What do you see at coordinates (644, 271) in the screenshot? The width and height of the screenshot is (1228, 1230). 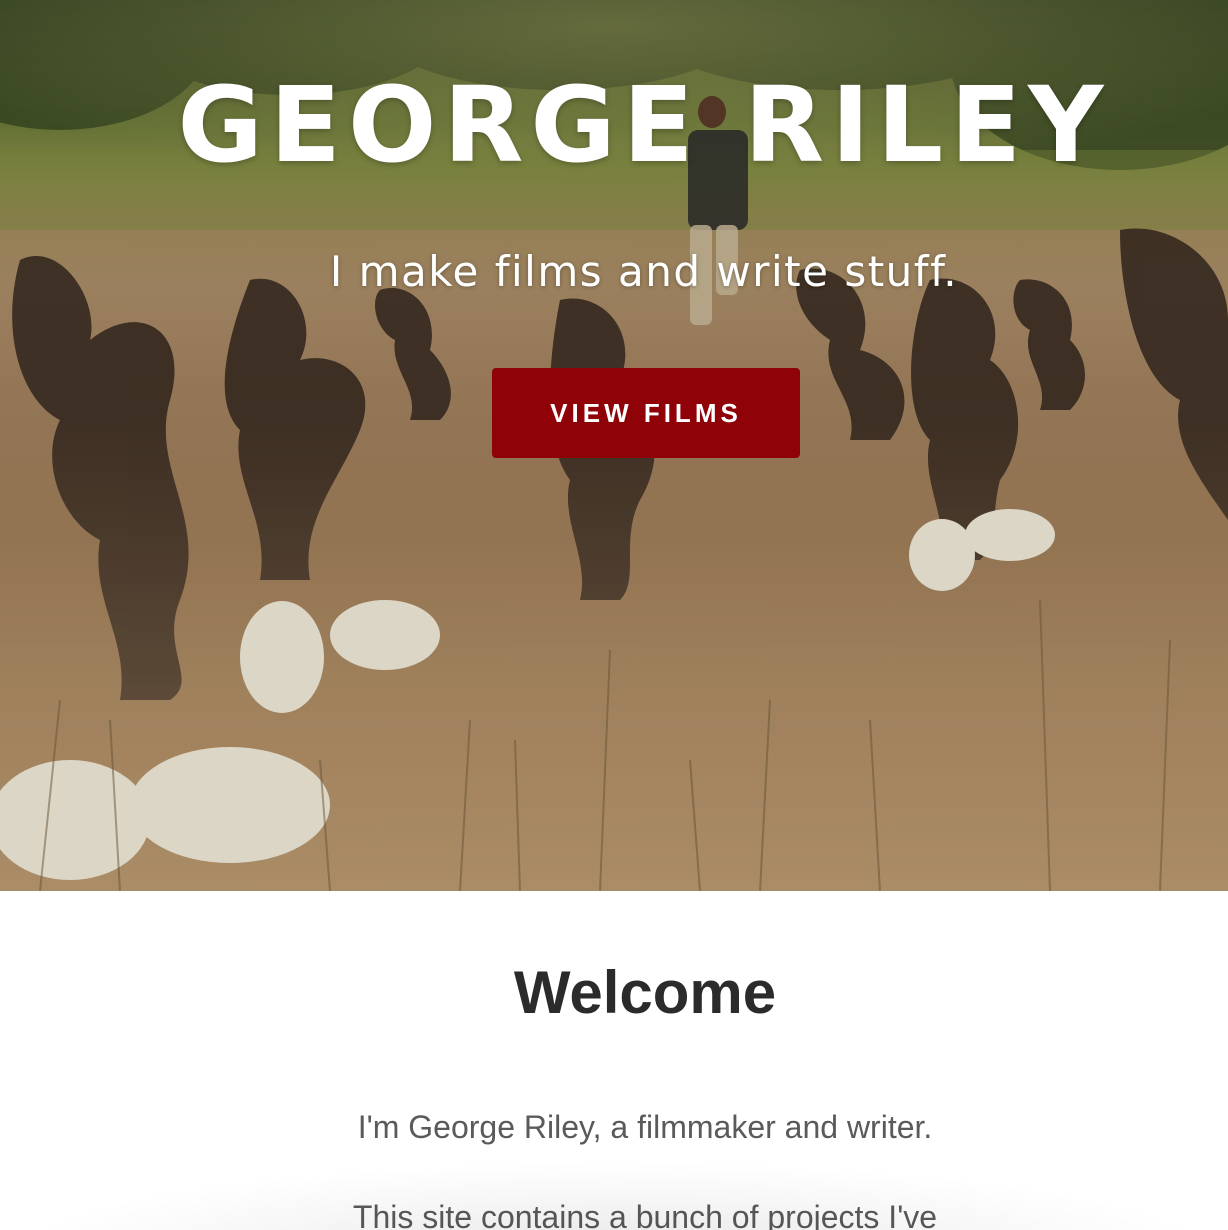 I see `hero-tagline: I make films and write stuff.` at bounding box center [644, 271].